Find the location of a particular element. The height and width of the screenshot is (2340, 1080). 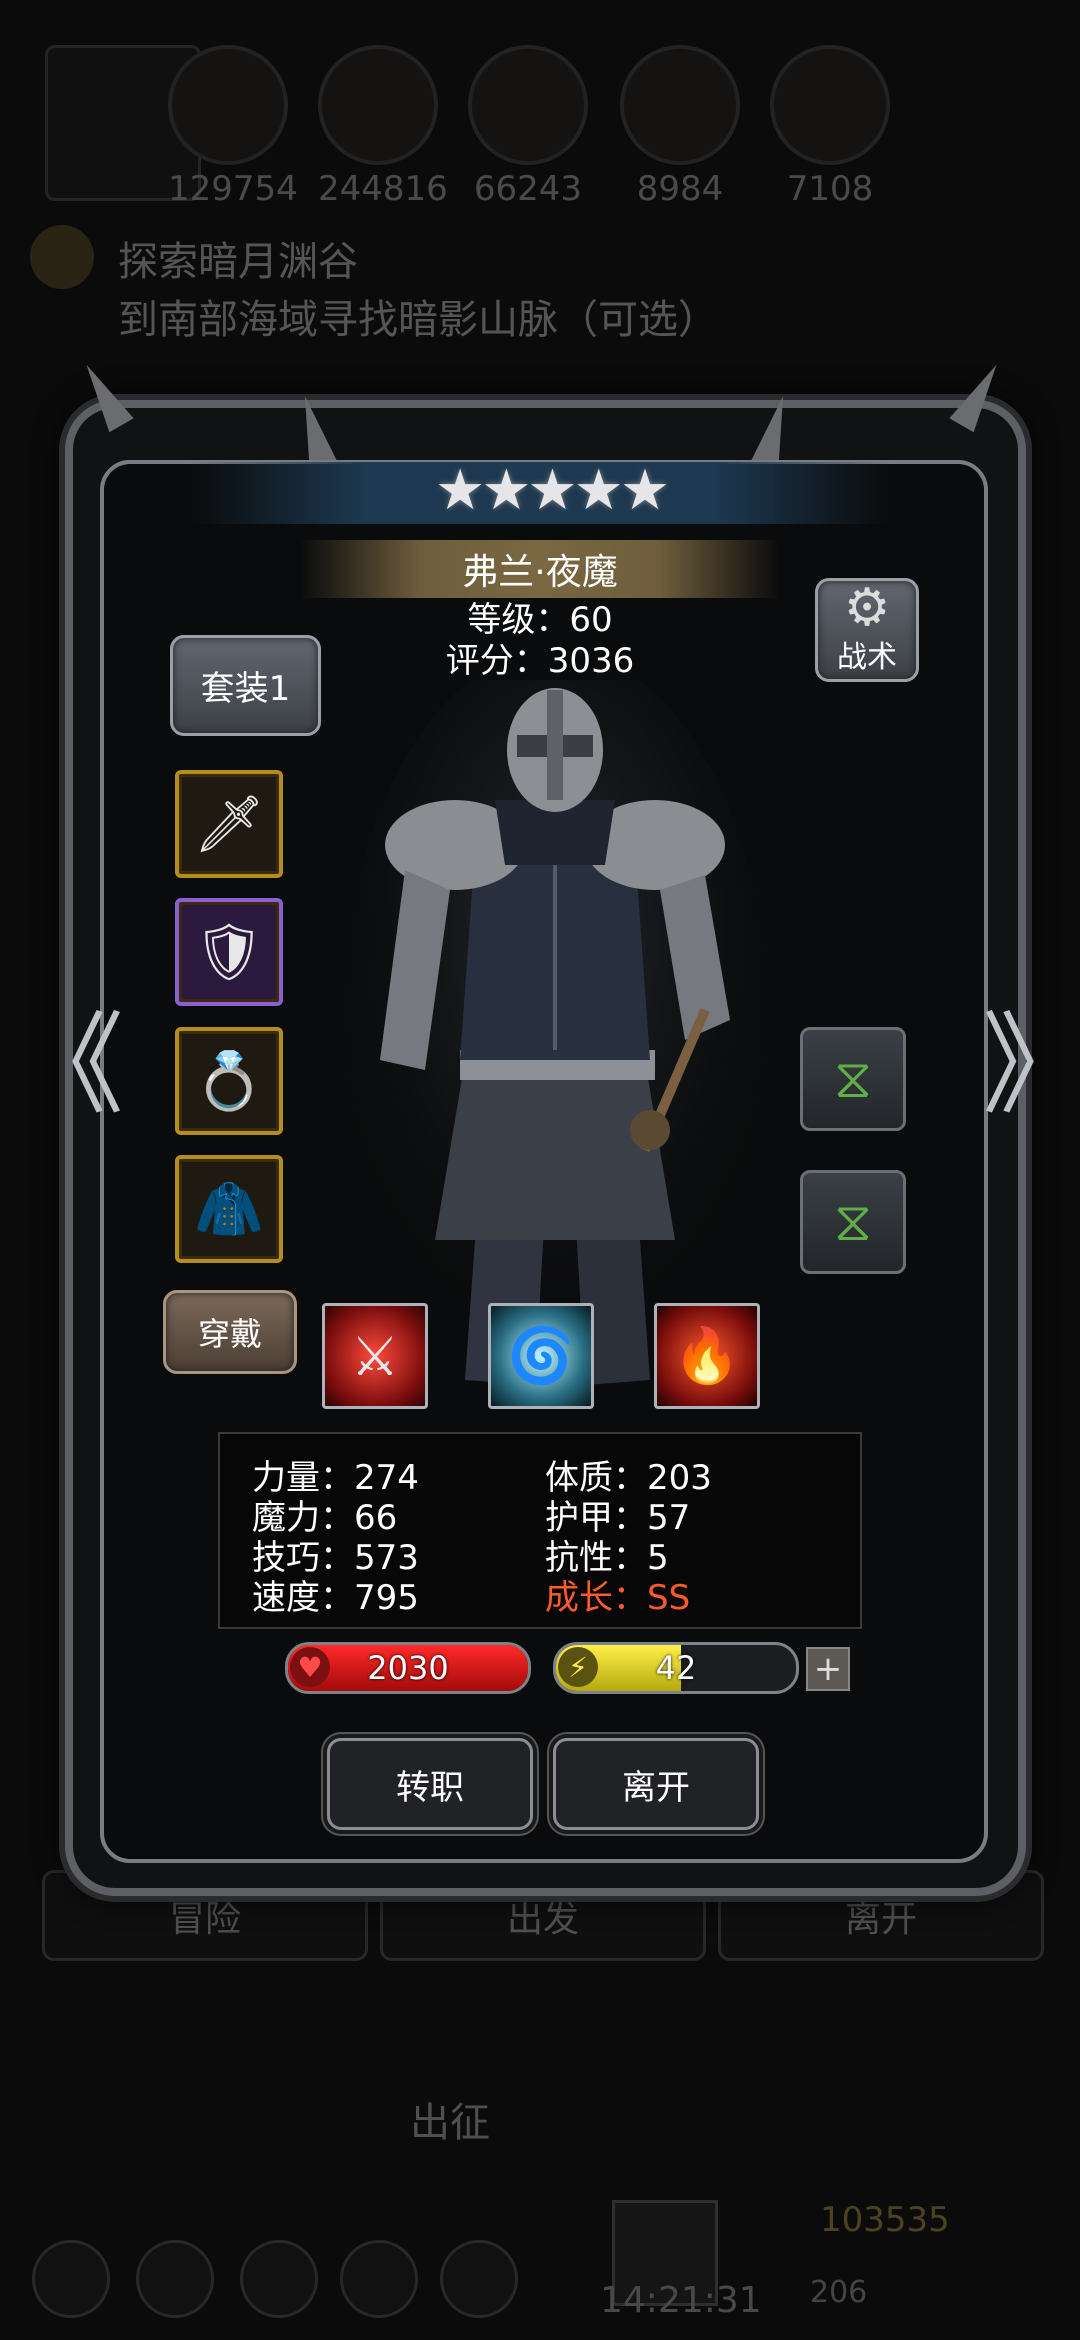

gold-amount: 103535 is located at coordinates (885, 2220).